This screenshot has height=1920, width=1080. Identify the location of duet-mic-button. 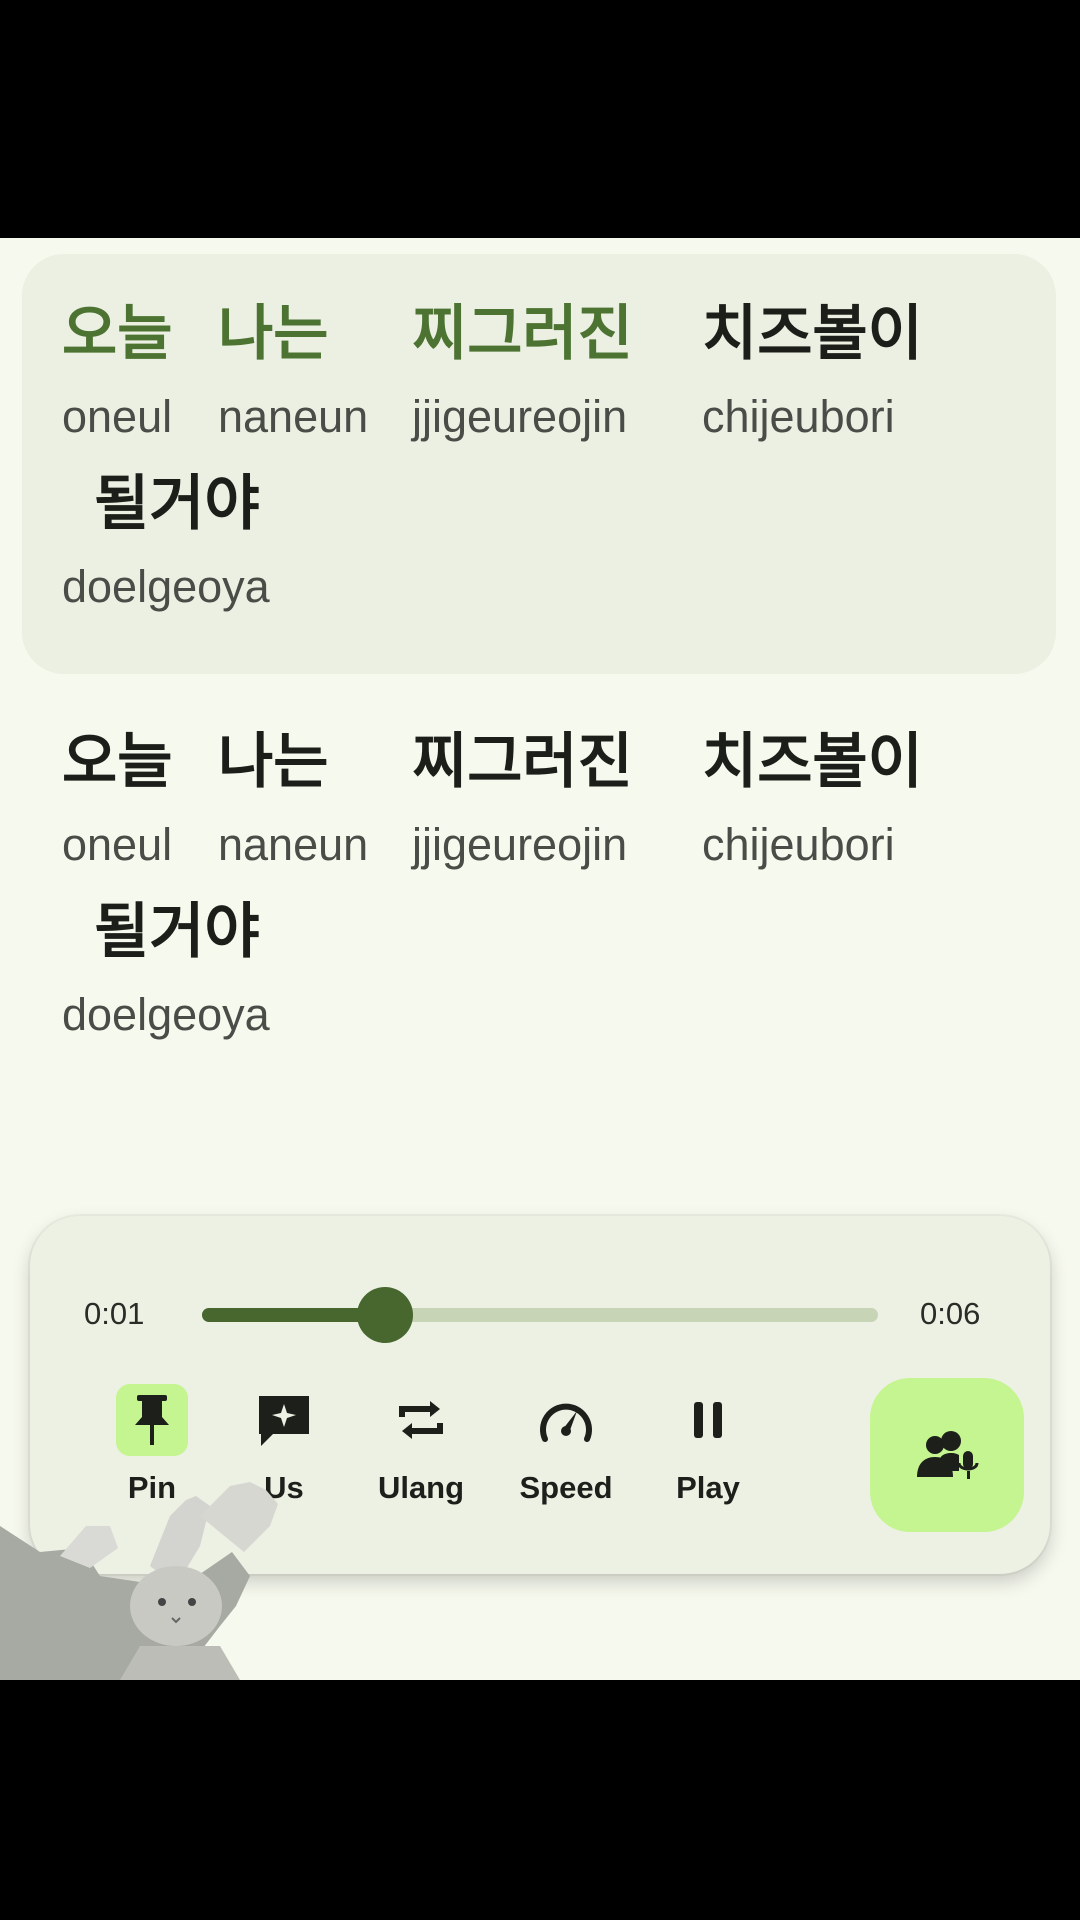
(947, 1455).